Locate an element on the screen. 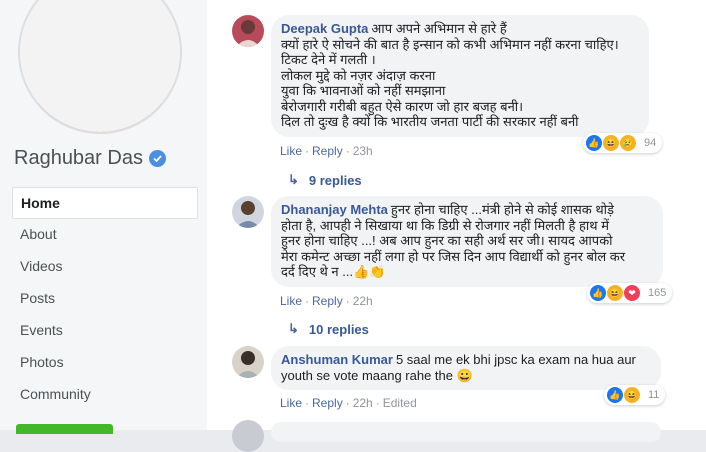 This screenshot has height=452, width=706. reaction-count: 11 is located at coordinates (654, 395).